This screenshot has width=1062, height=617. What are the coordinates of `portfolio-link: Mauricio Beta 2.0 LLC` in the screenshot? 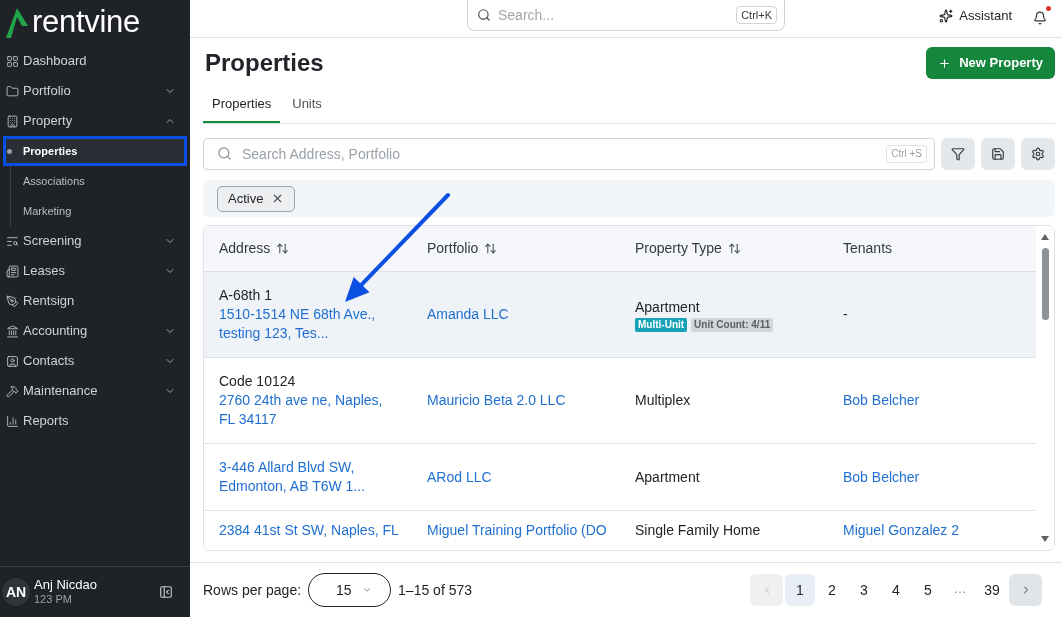 It's located at (496, 400).